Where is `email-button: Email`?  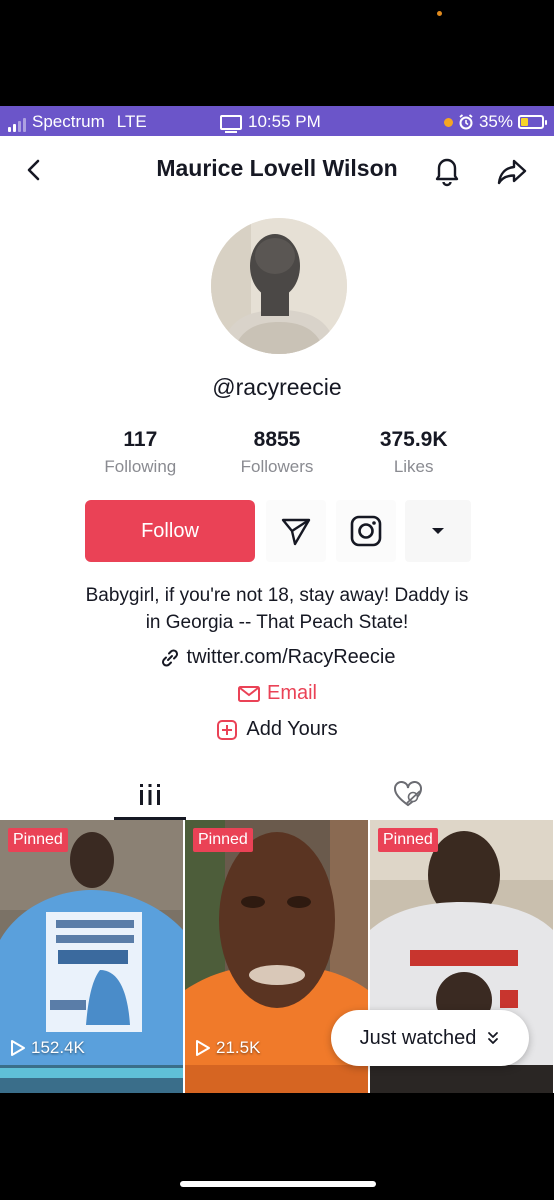
email-button: Email is located at coordinates (277, 693).